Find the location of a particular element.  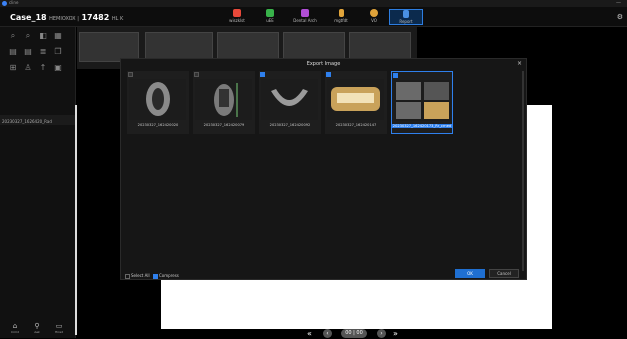

uee-icon is located at coordinates (270, 13).